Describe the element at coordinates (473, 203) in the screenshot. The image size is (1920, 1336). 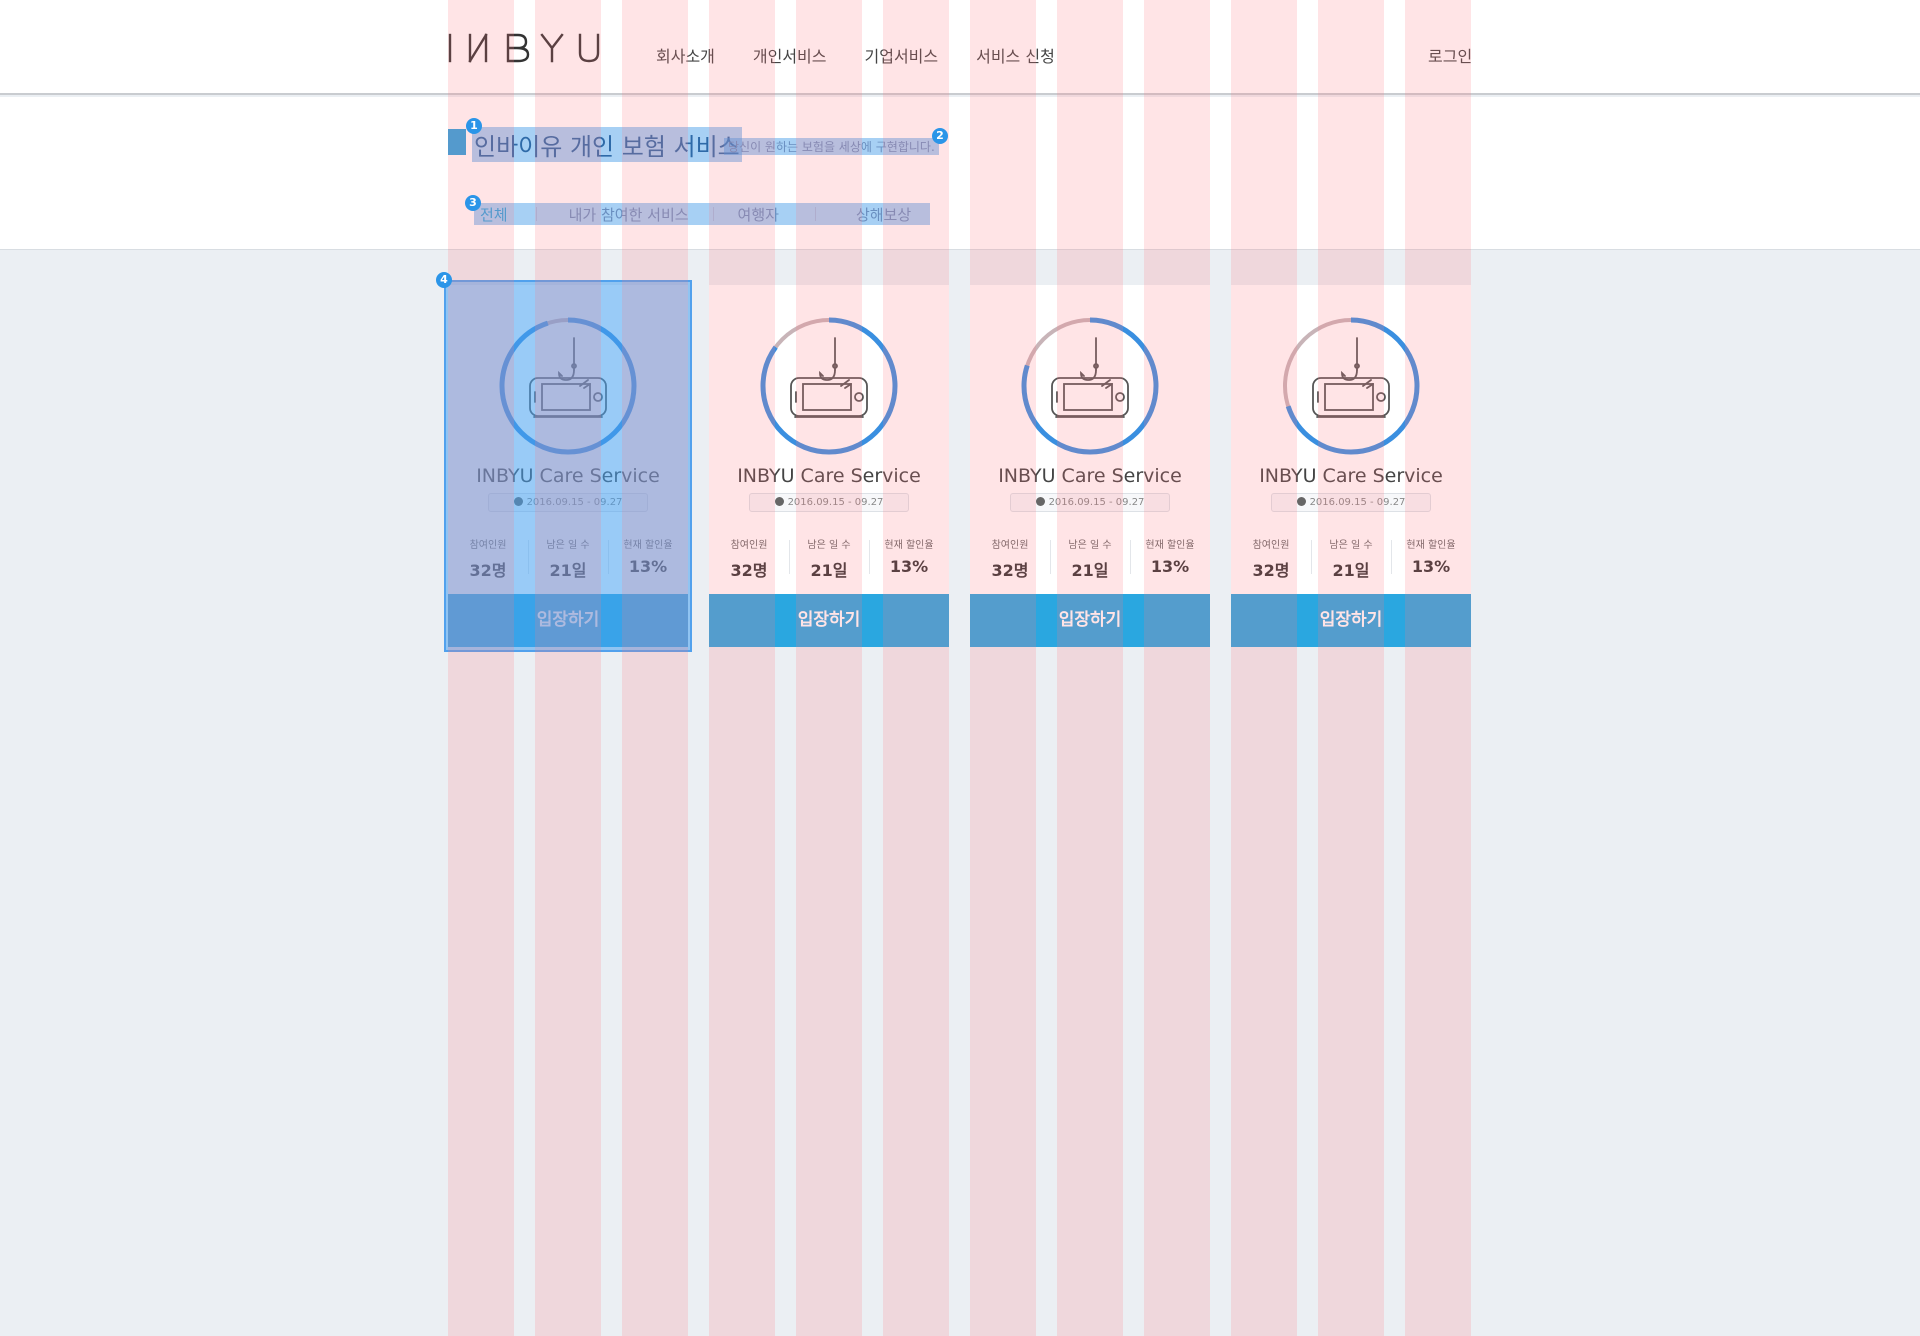
I see `annotation-marker: 3` at that location.